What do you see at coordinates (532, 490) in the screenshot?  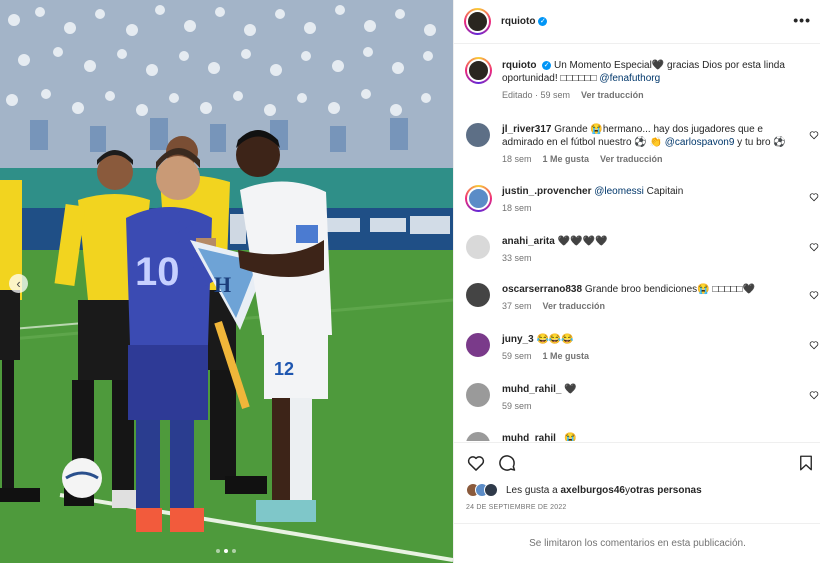 I see `likes-prefix: Les gusta a` at bounding box center [532, 490].